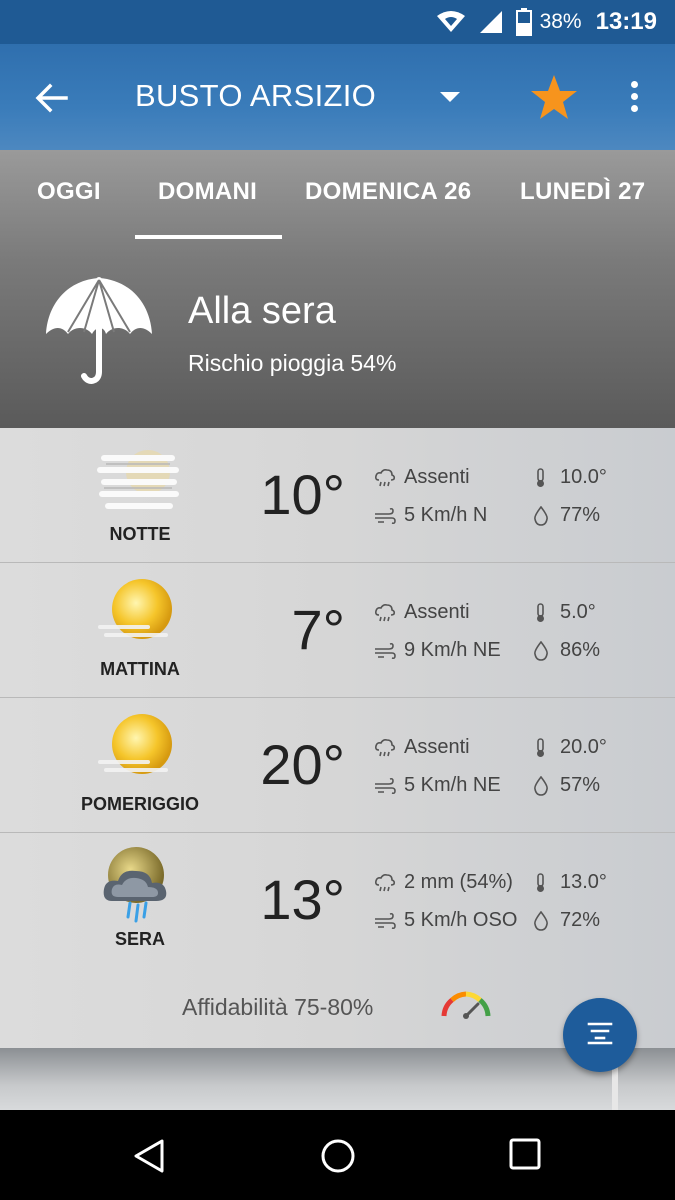  I want to click on humidity-detail: 57%, so click(565, 785).